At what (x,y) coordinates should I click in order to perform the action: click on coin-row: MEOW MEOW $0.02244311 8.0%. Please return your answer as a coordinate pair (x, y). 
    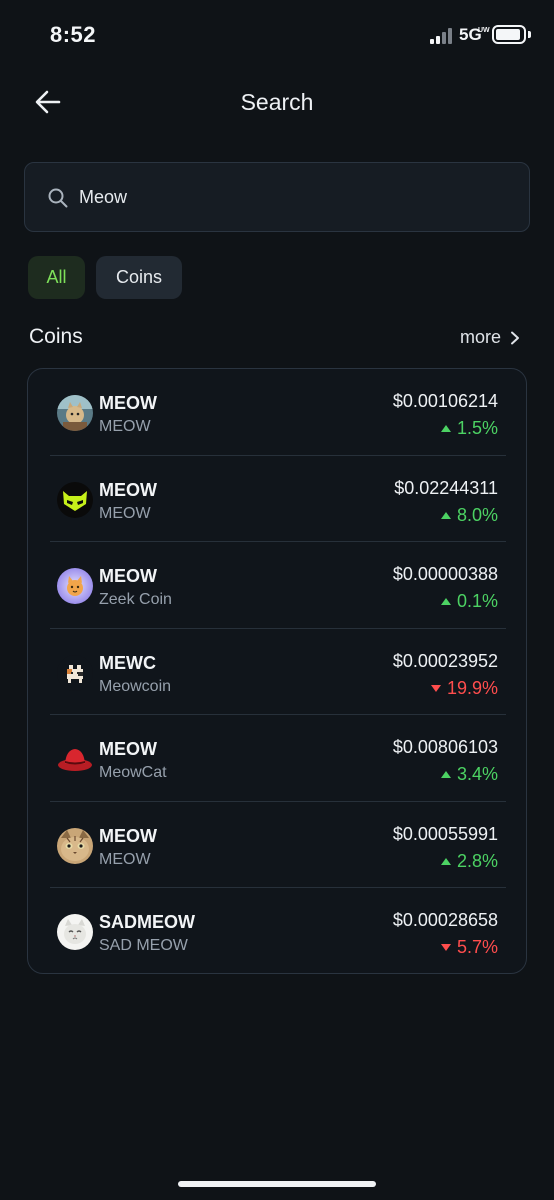
    Looking at the image, I should click on (277, 499).